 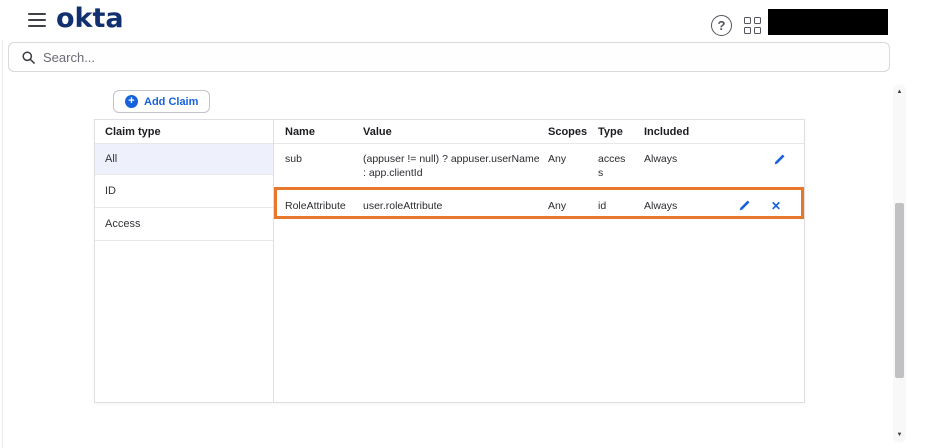 I want to click on claim-type-item-access: Access, so click(x=184, y=224).